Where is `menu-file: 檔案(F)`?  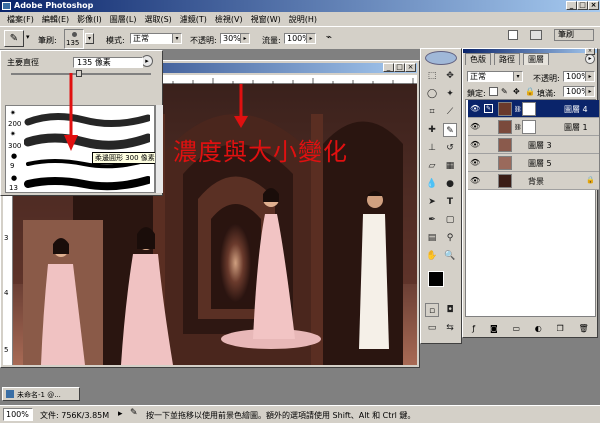
menu-file: 檔案(F) is located at coordinates (20, 19).